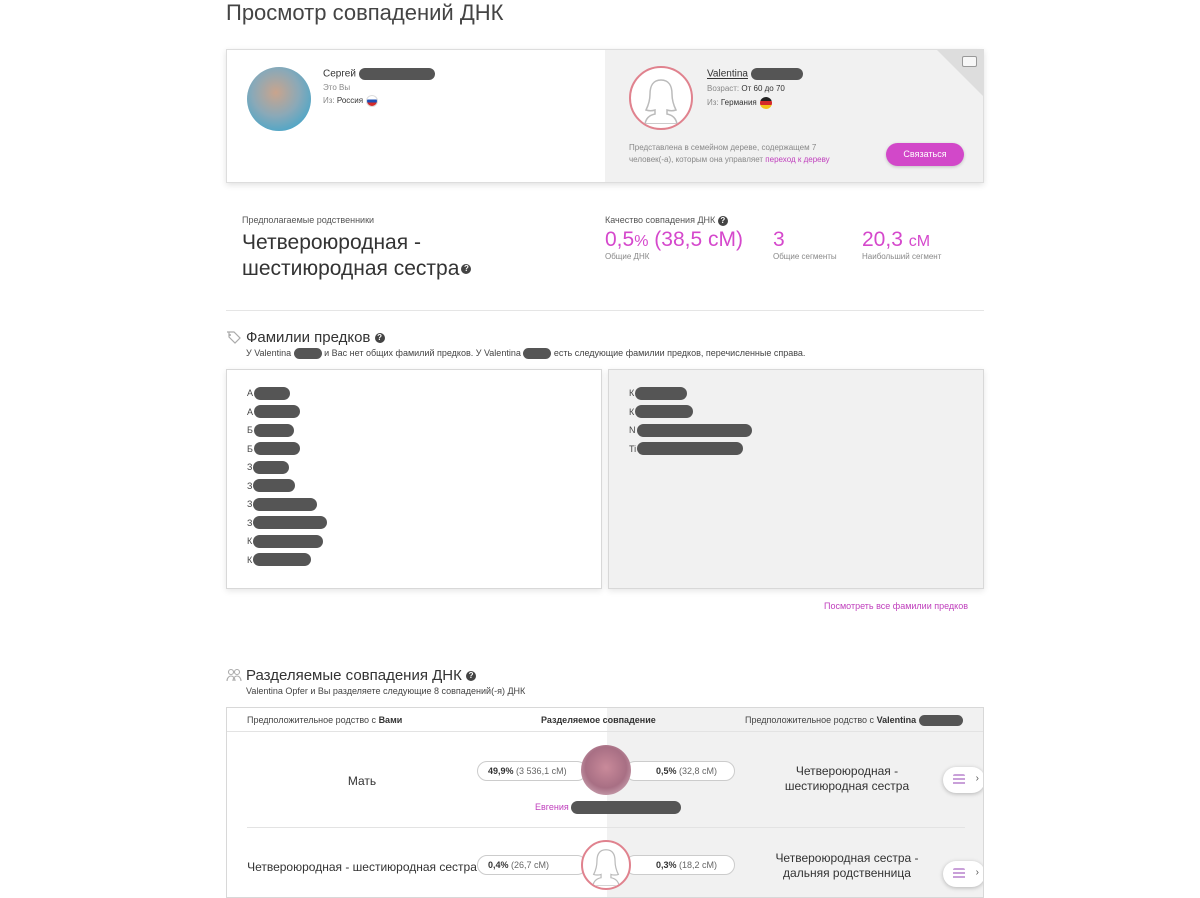 The height and width of the screenshot is (898, 1200). What do you see at coordinates (723, 88) in the screenshot?
I see `age-label: Возраст:` at bounding box center [723, 88].